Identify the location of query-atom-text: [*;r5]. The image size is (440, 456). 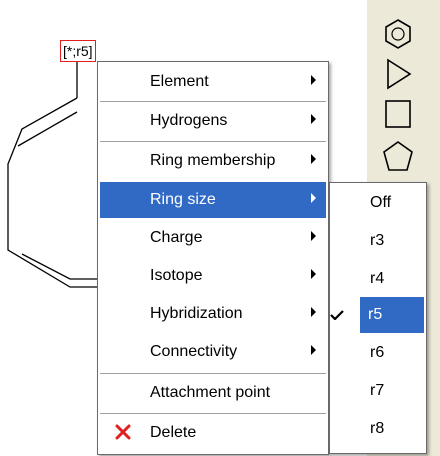
(78, 51).